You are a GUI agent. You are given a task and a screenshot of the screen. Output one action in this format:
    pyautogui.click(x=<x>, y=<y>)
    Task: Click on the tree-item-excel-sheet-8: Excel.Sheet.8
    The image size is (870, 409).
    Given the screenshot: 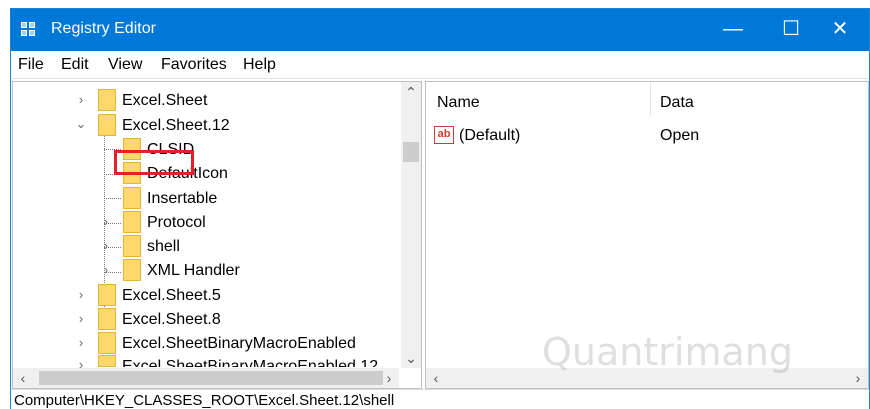 What is the action you would take?
    pyautogui.click(x=171, y=320)
    